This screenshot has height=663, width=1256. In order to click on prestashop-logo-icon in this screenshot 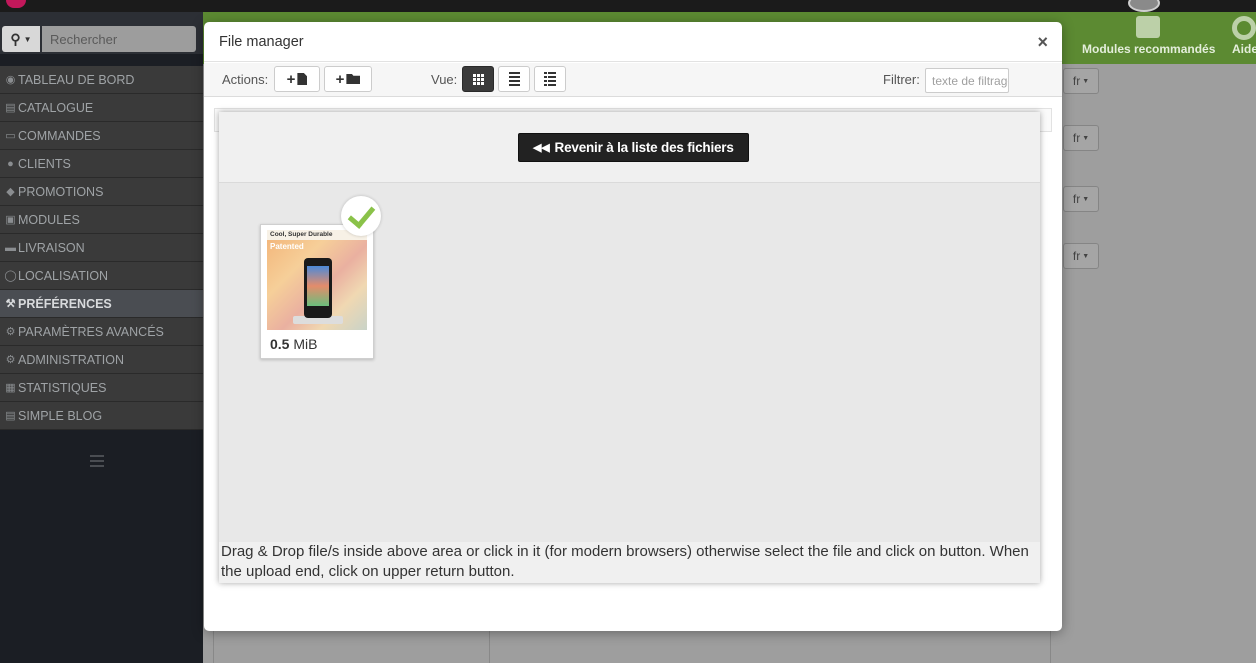, I will do `click(16, 4)`.